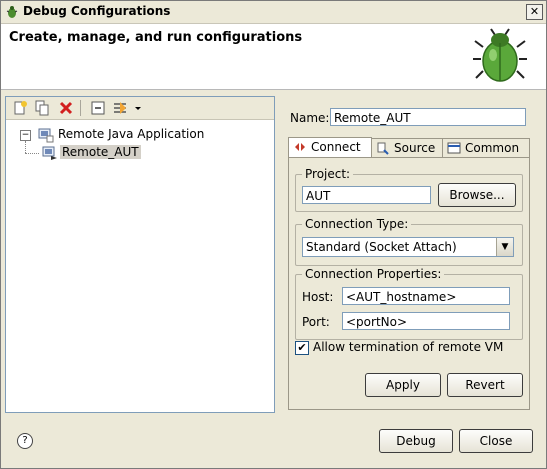 This screenshot has width=547, height=469. Describe the element at coordinates (49, 153) in the screenshot. I see `remote-config-icon` at that location.